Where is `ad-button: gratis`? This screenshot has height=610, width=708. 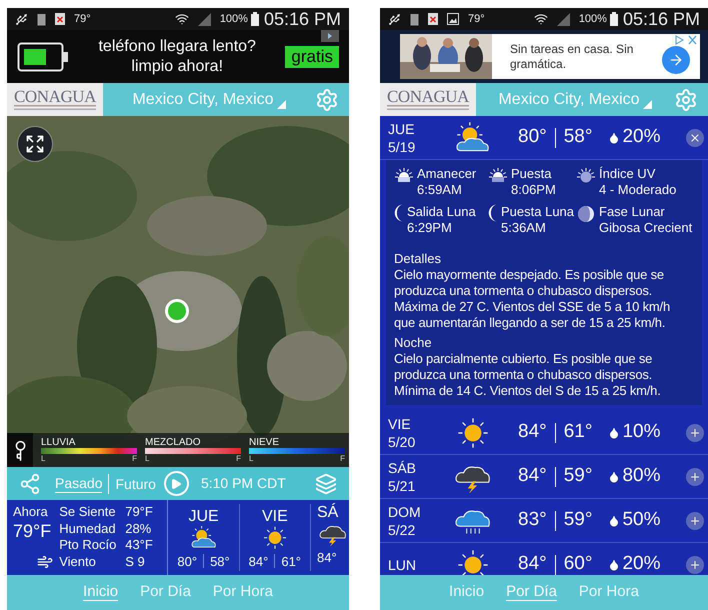
ad-button: gratis is located at coordinates (312, 57).